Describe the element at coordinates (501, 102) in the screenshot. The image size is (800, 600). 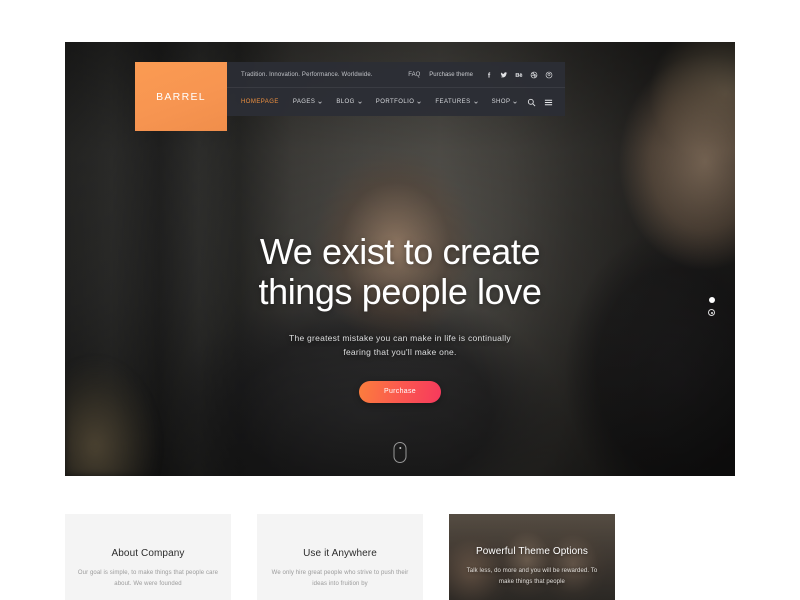
I see `nav-item-shop-label: Shop` at that location.